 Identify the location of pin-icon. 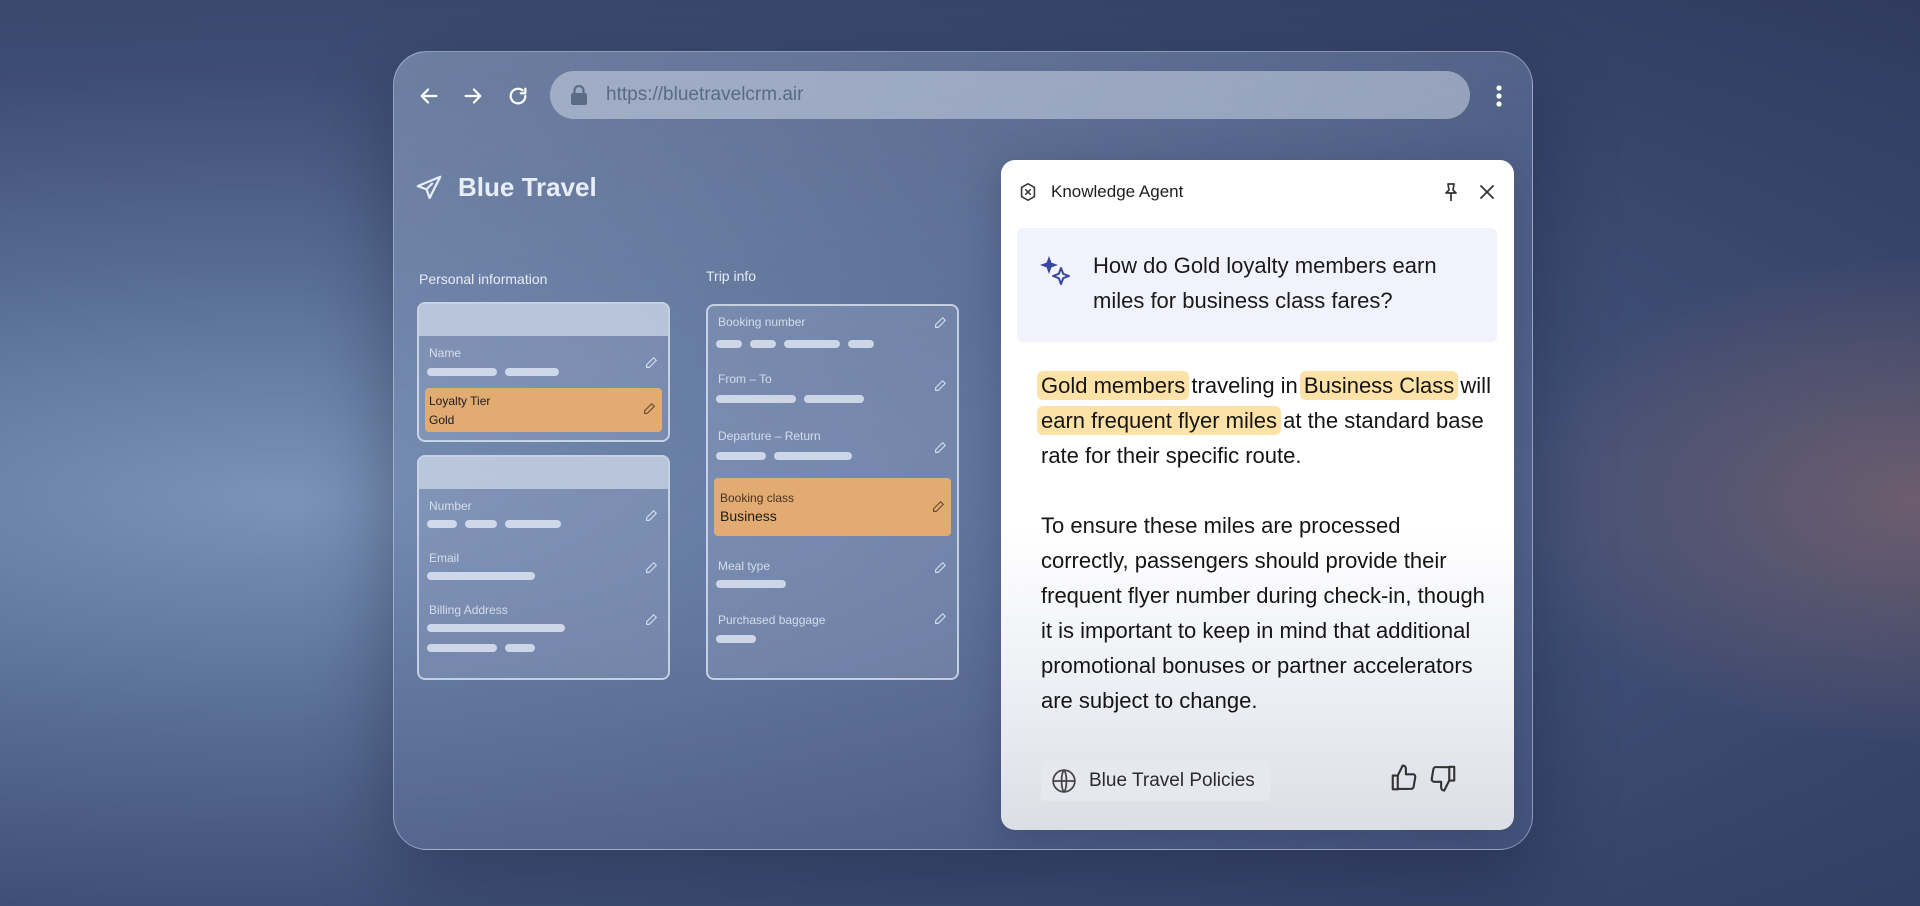
(1451, 192).